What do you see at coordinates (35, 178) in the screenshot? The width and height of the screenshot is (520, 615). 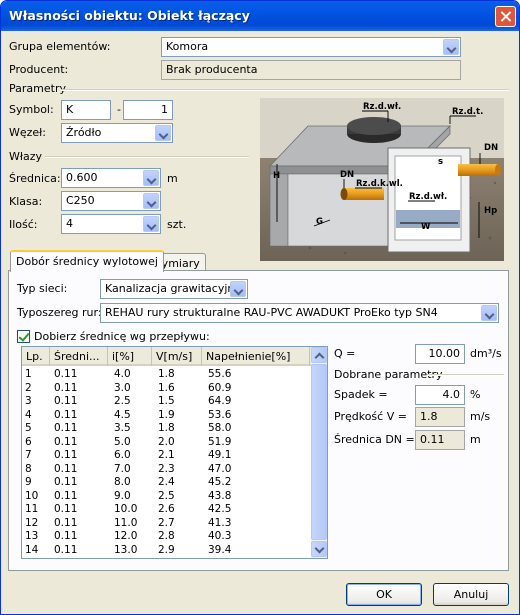 I see `srednica-label: Średnica:` at bounding box center [35, 178].